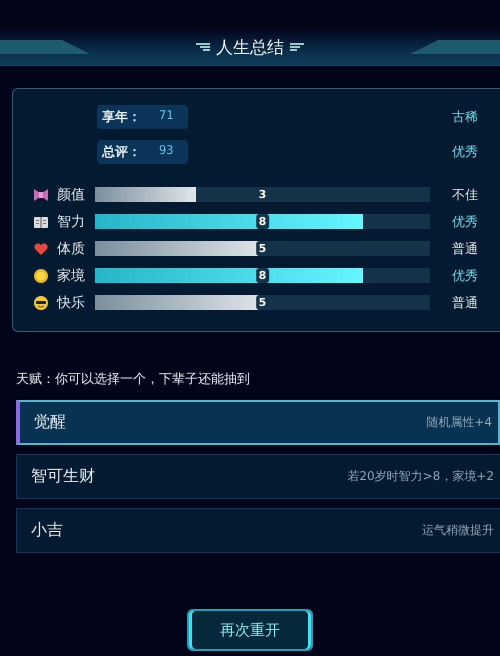 This screenshot has height=656, width=500. Describe the element at coordinates (121, 117) in the screenshot. I see `summary-label: 享年：` at that location.